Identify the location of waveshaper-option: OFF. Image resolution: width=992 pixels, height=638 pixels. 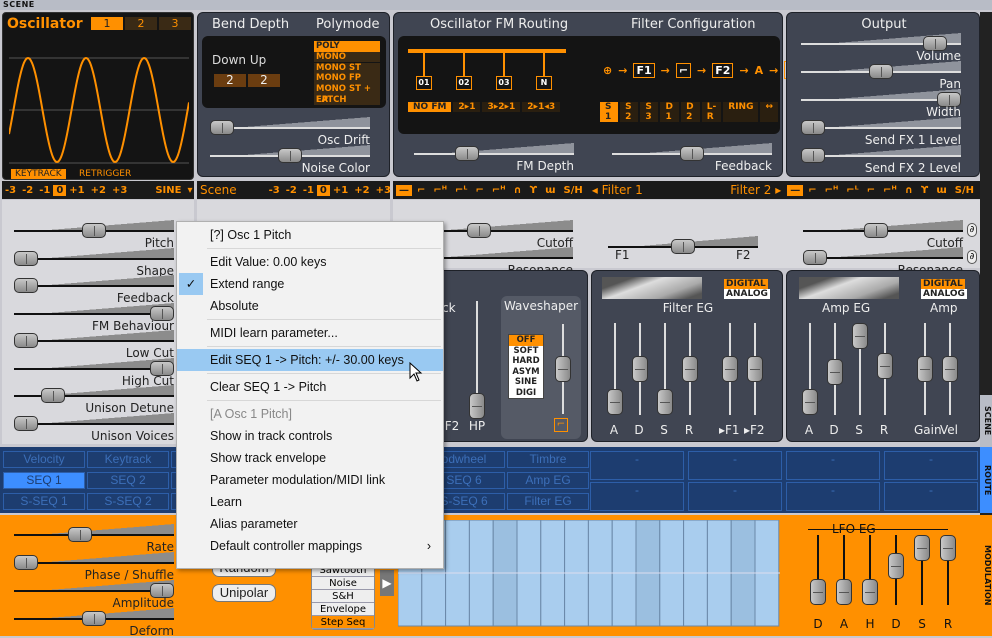
(526, 340).